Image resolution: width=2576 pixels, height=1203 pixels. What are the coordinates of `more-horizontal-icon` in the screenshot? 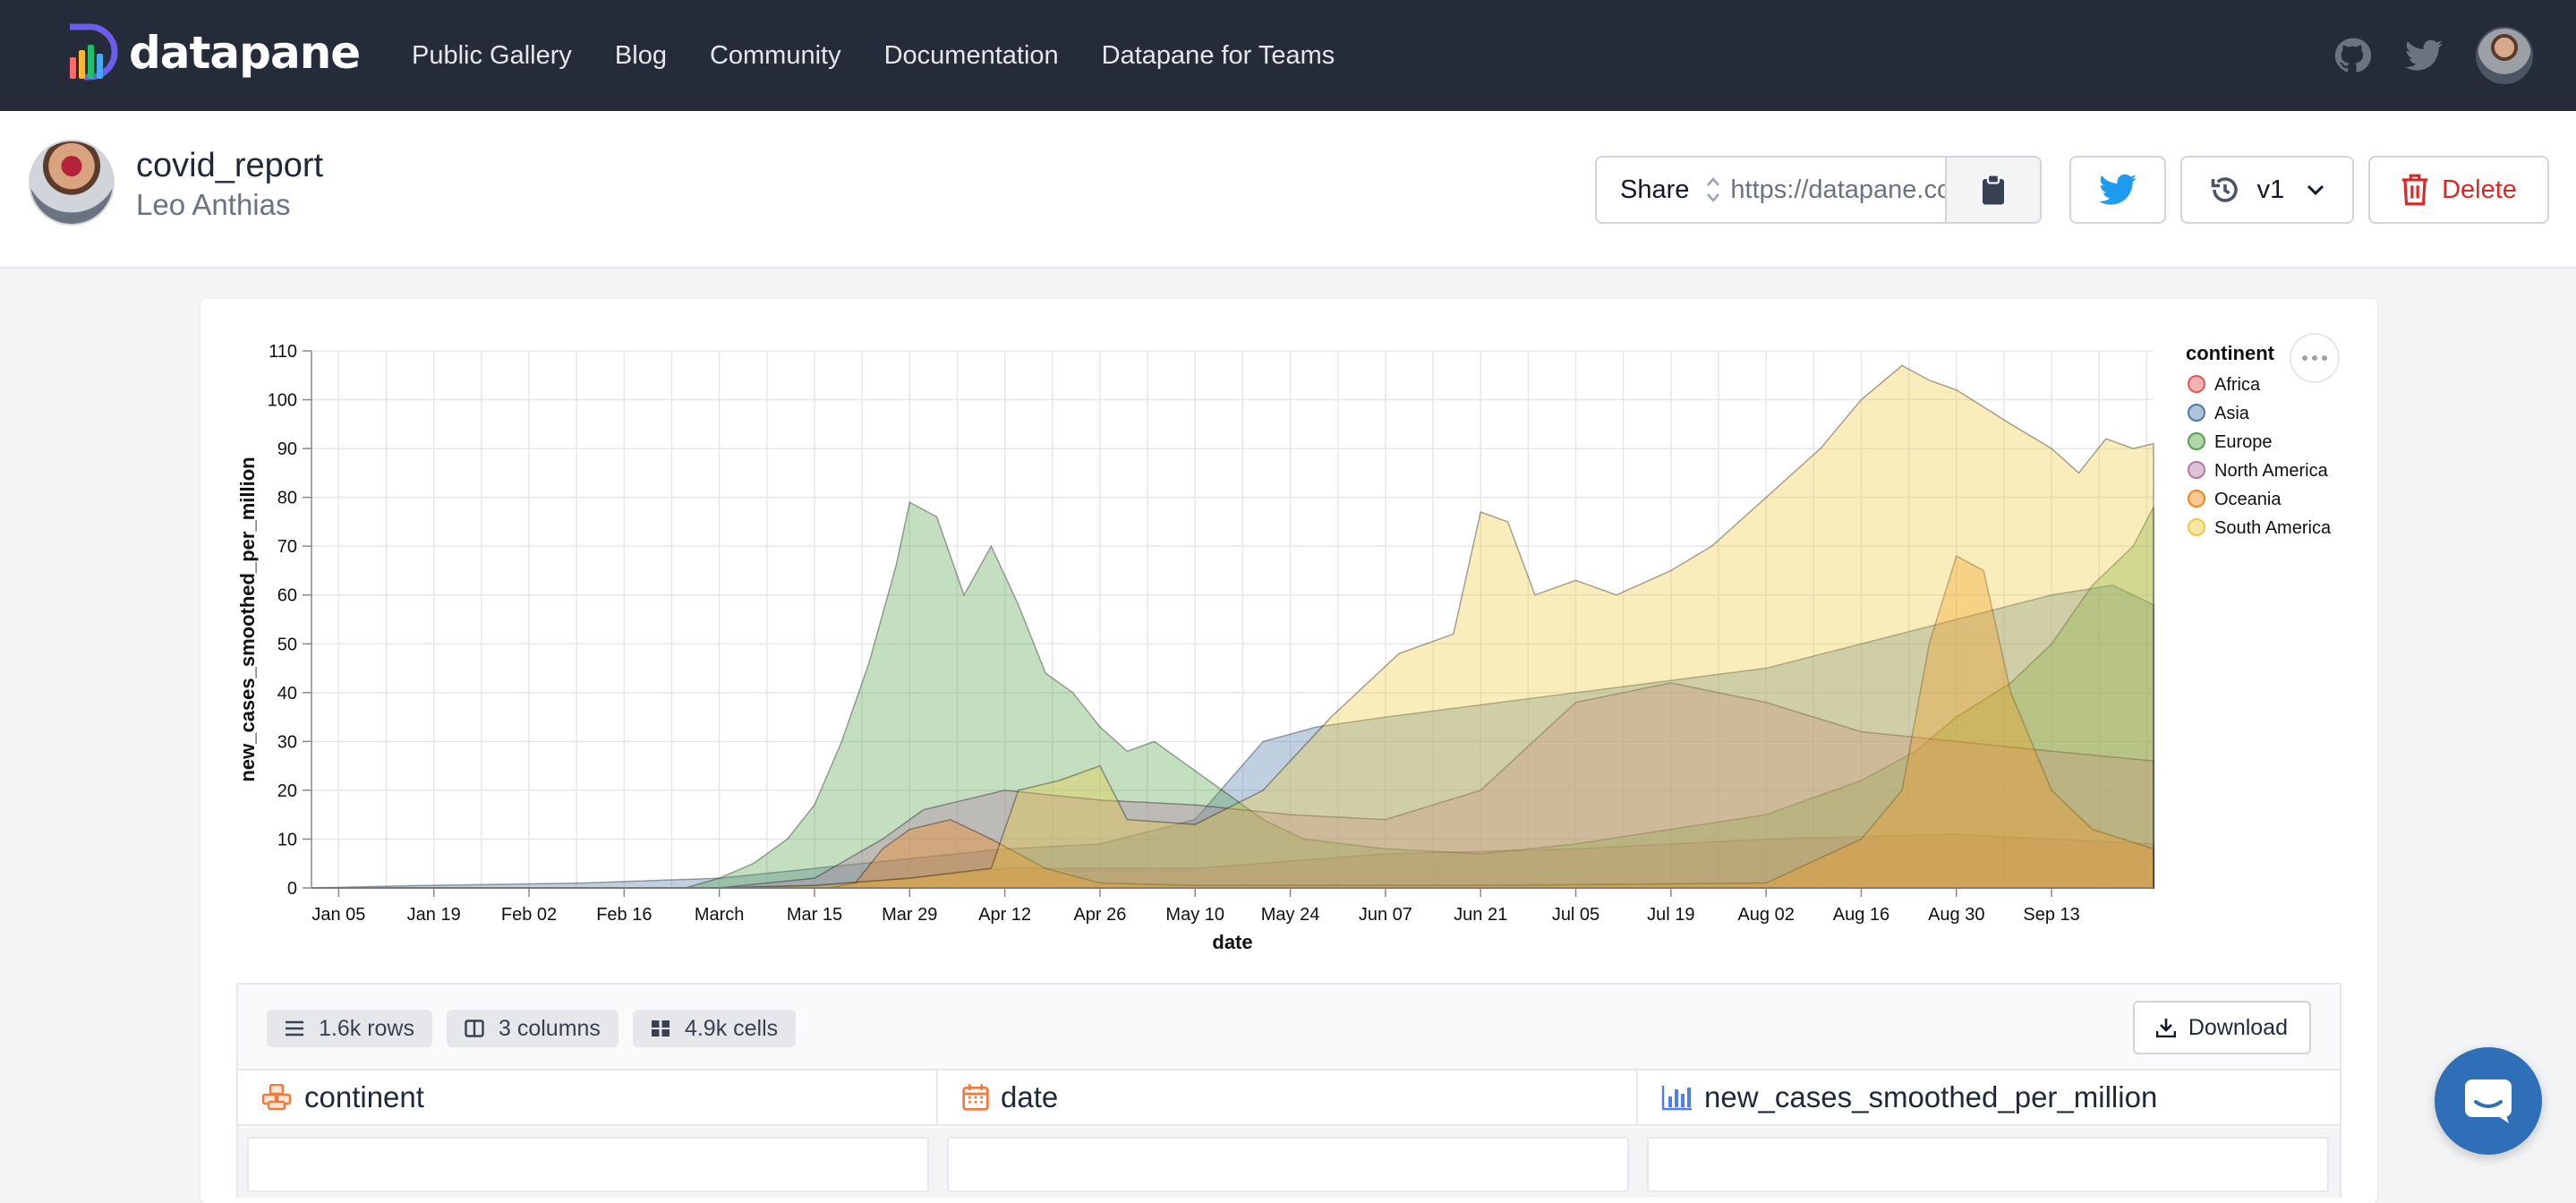 It's located at (2314, 358).